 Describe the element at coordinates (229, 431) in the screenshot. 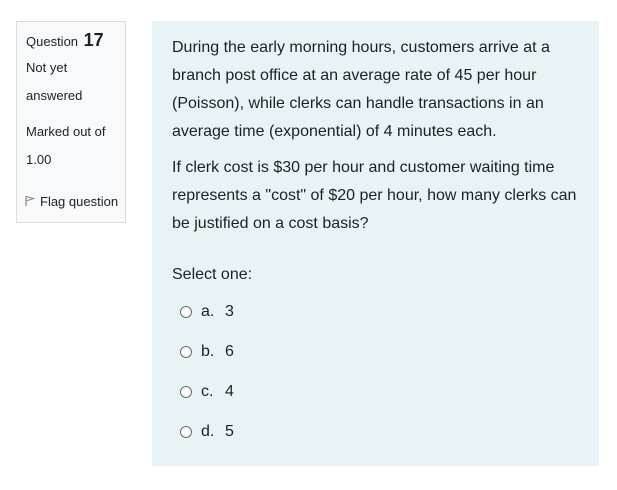

I see `option-value-d: 5` at that location.